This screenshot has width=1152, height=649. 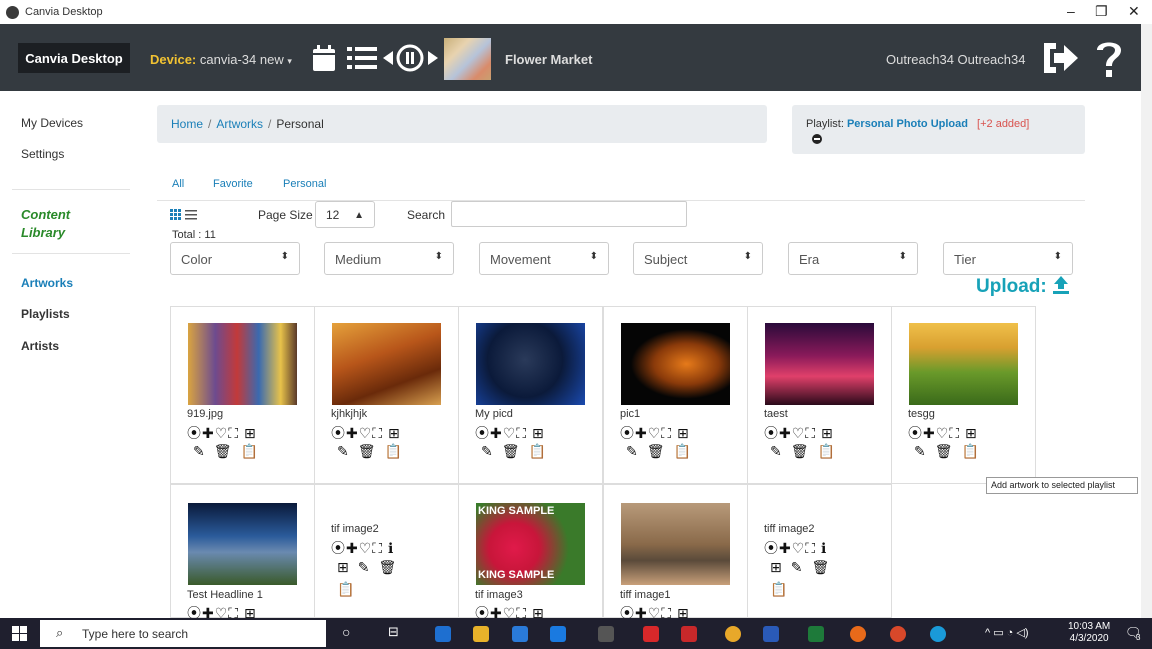 I want to click on filter-movement-select: Movement ⬍, so click(x=544, y=258).